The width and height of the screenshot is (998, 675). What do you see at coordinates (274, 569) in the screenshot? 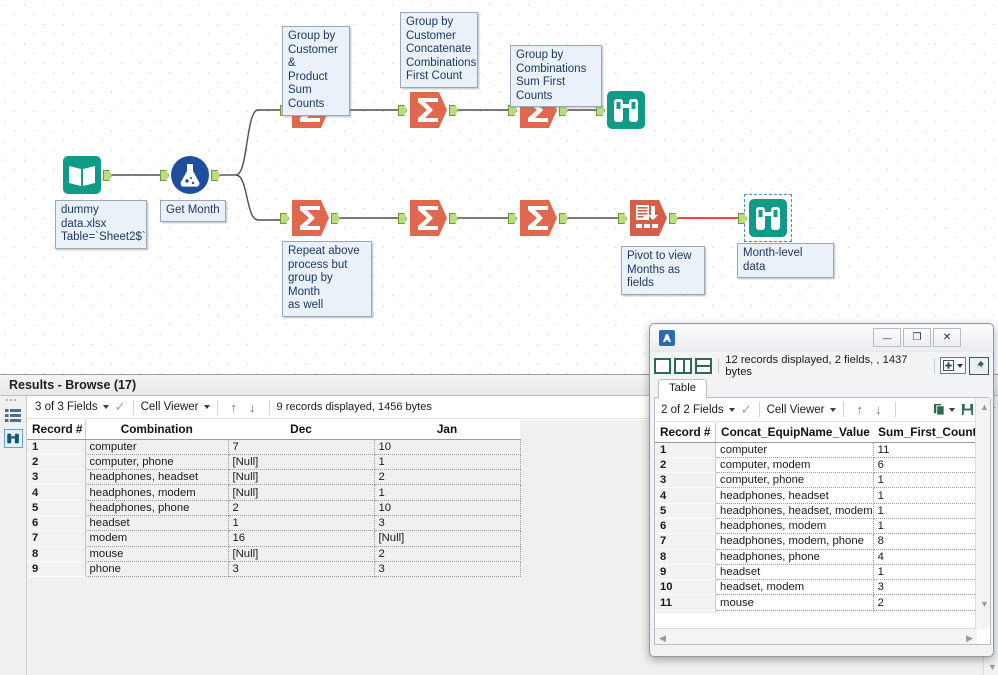
I see `table-row: 9 phone 3 3` at bounding box center [274, 569].